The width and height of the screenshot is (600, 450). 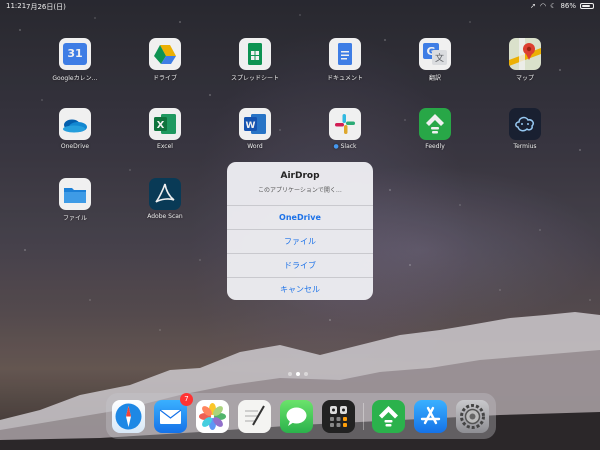 What do you see at coordinates (524, 78) in the screenshot?
I see `app-label: マップ` at bounding box center [524, 78].